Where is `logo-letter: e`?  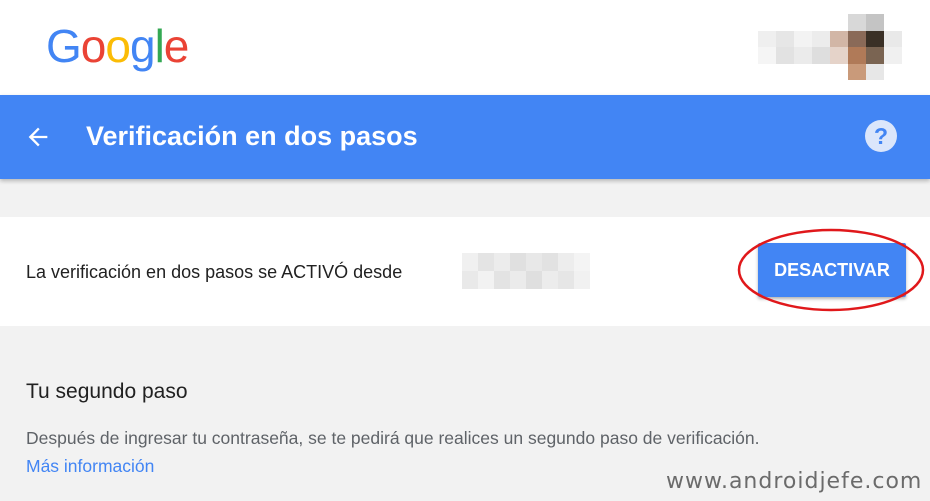 logo-letter: e is located at coordinates (176, 46).